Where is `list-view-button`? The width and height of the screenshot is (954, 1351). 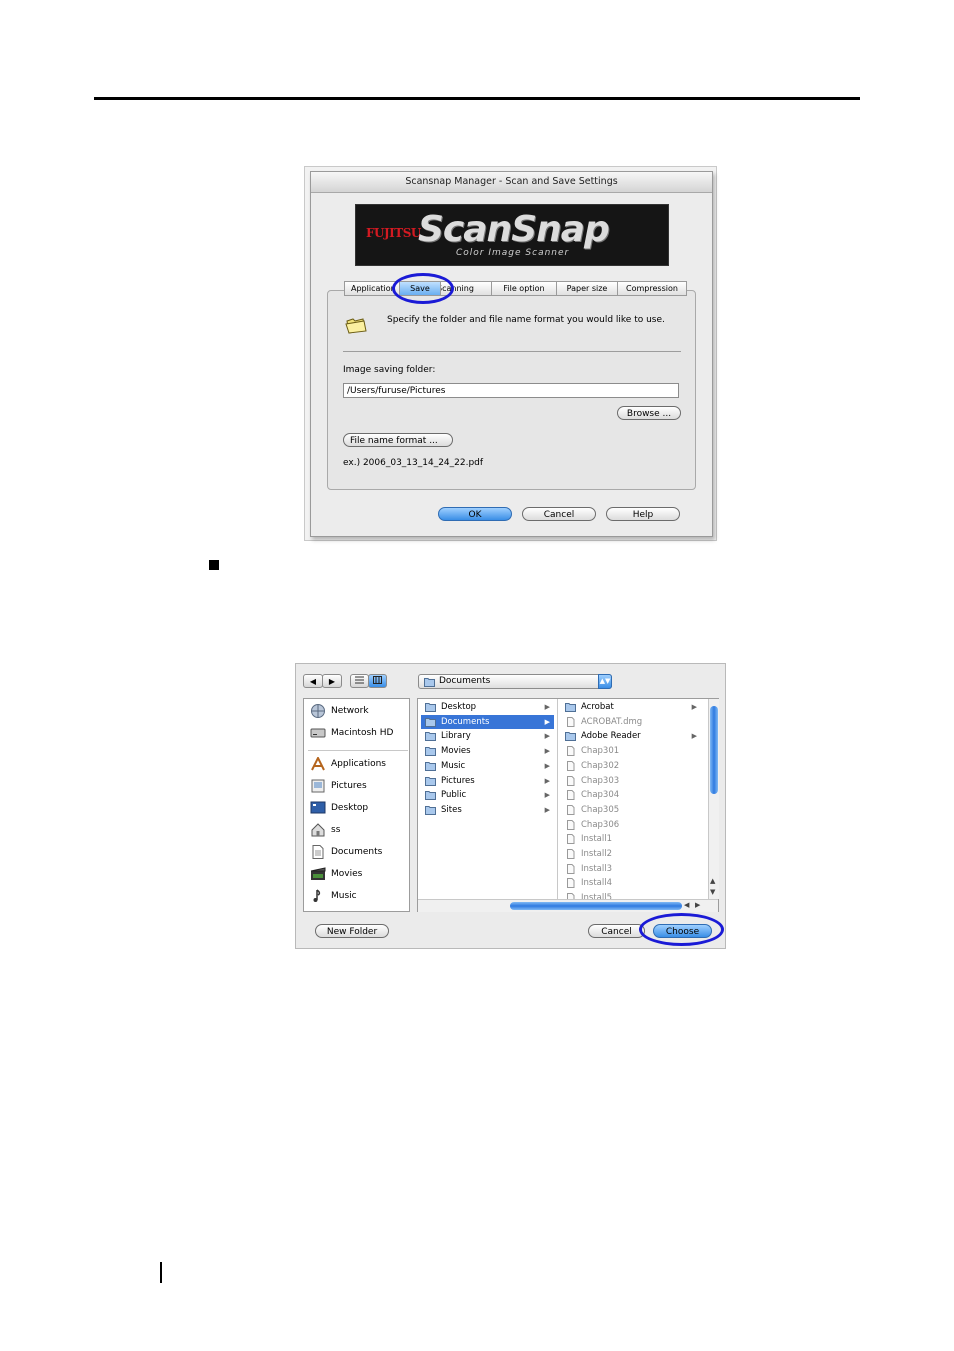
list-view-button is located at coordinates (359, 681).